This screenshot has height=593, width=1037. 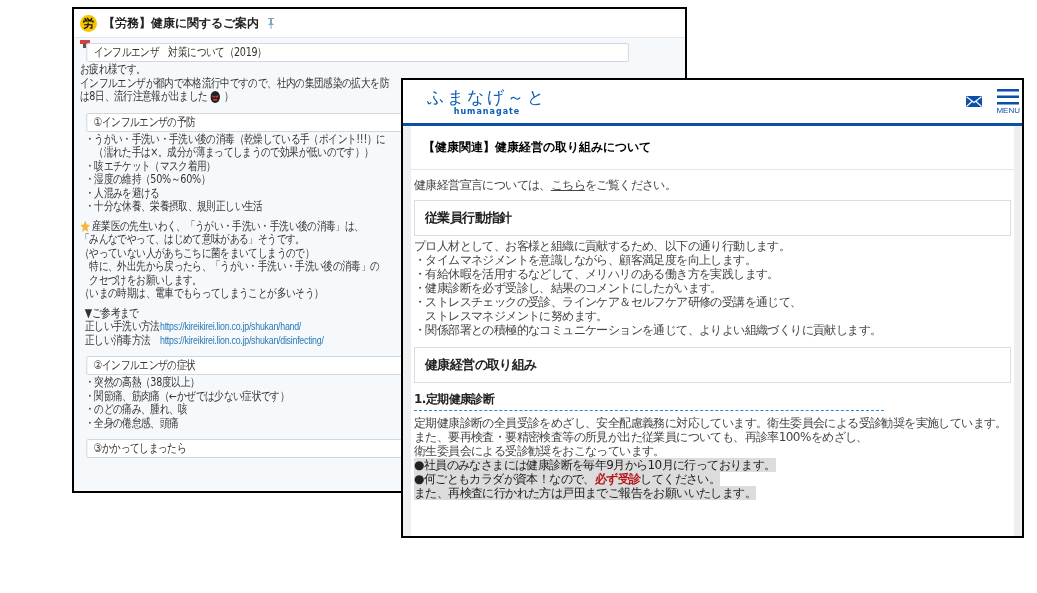 What do you see at coordinates (712, 148) in the screenshot?
I see `page-title: 【健康関連】健康経営の取り組みについて` at bounding box center [712, 148].